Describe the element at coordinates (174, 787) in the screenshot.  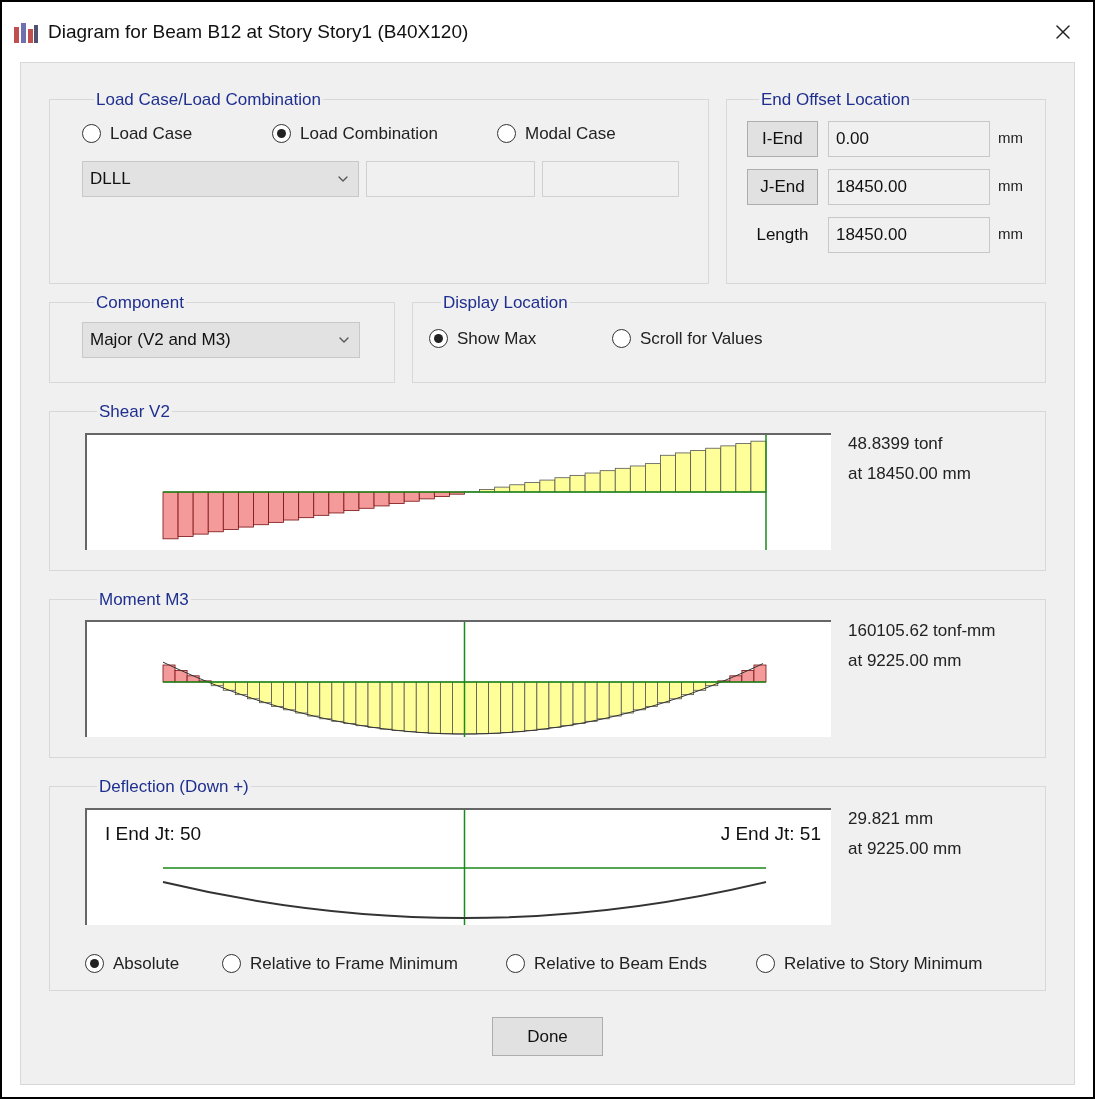
I see `group-title: Deflection (Down +)` at that location.